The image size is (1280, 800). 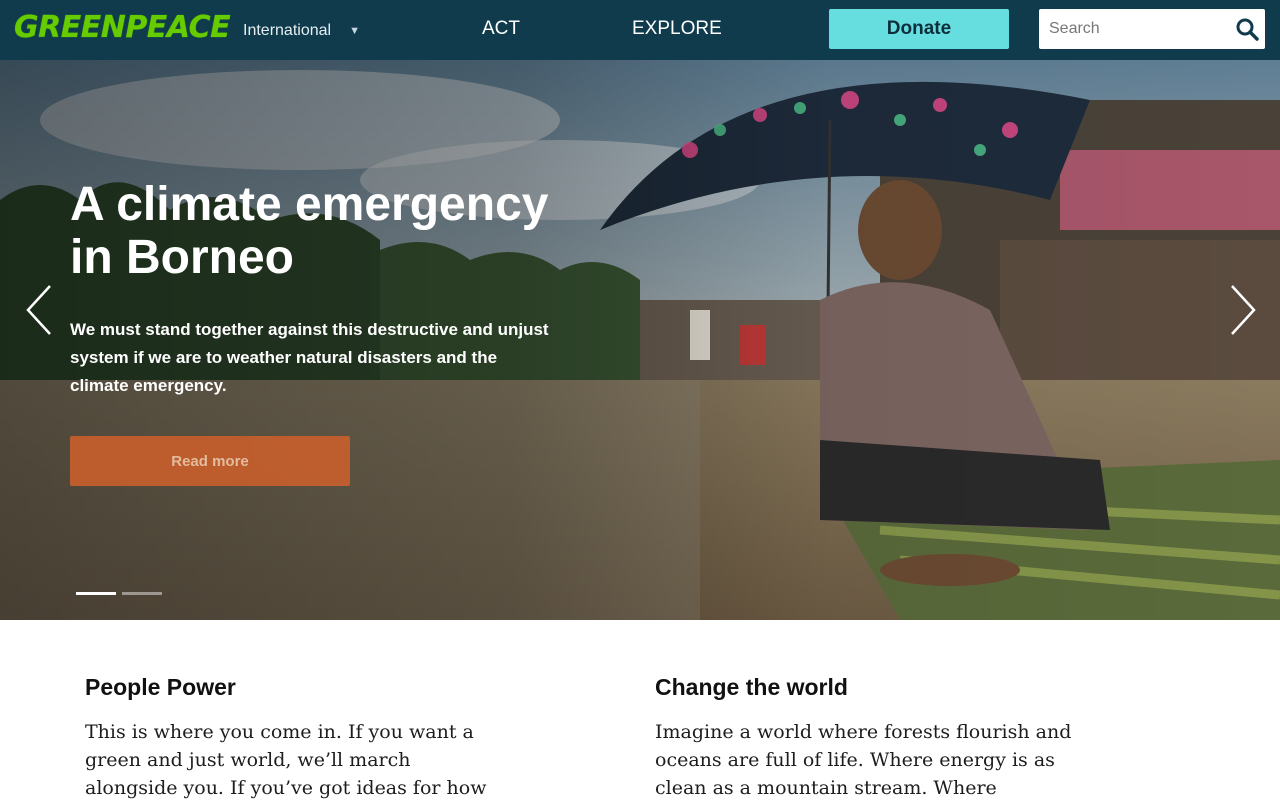 I want to click on country-selector-label: International, so click(x=287, y=30).